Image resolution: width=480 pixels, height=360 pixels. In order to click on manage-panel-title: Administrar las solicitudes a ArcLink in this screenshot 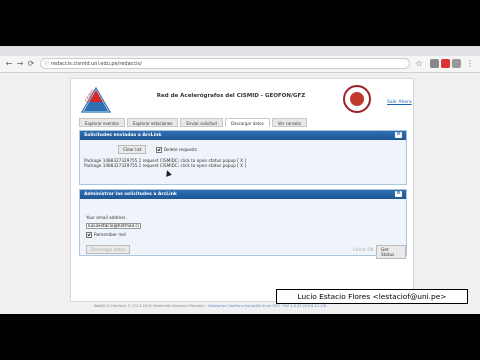, I will do `click(130, 194)`.